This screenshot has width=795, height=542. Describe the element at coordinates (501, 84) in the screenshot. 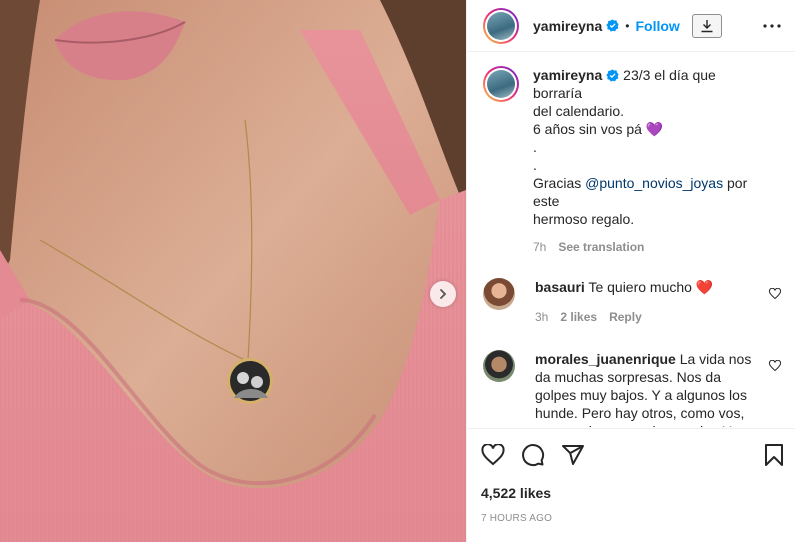

I see `caption-avatar` at that location.